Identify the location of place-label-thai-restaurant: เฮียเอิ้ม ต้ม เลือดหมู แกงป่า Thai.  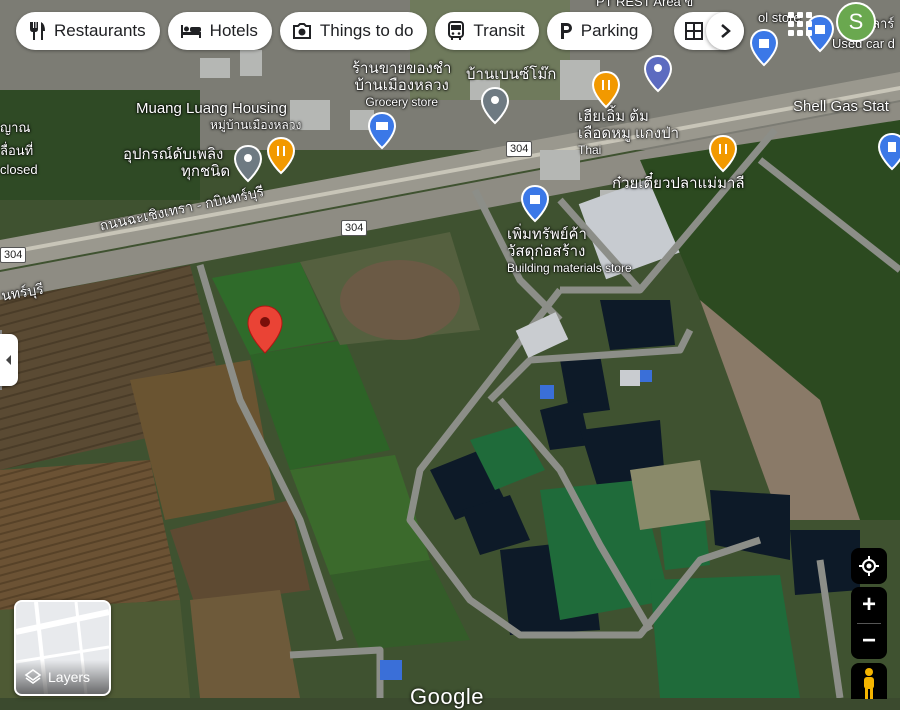
(628, 133).